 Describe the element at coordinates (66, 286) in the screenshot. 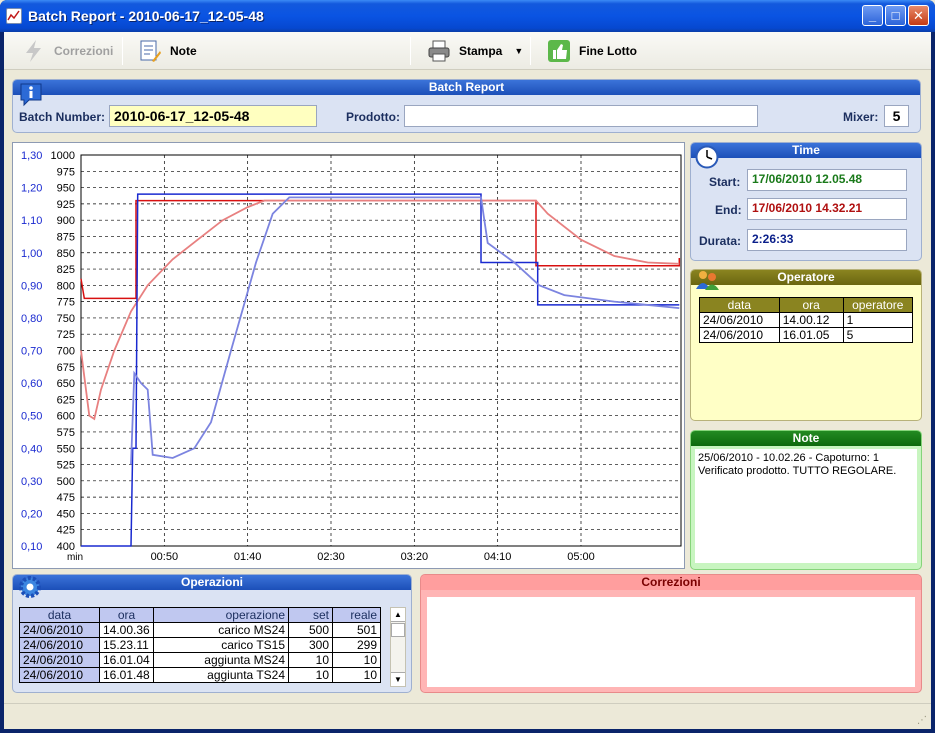

I see `y-left-tick-label: 800` at that location.